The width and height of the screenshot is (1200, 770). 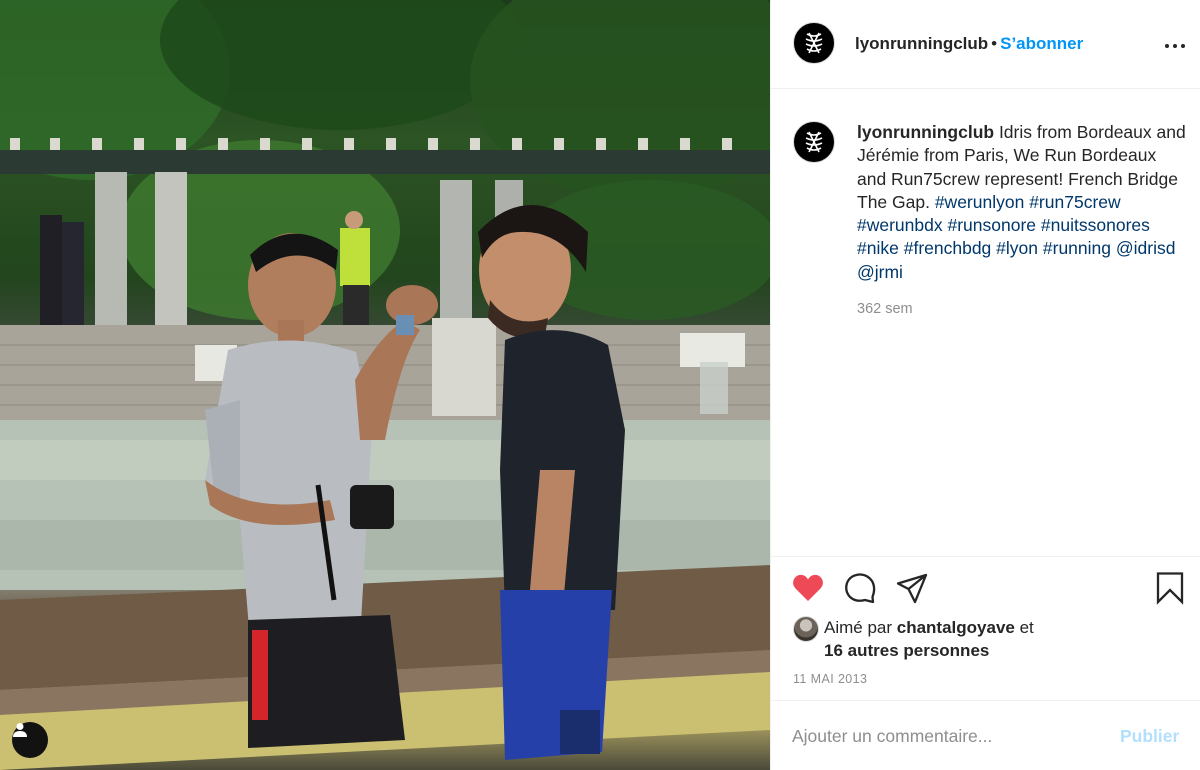 I want to click on heart-filled-icon, so click(x=808, y=588).